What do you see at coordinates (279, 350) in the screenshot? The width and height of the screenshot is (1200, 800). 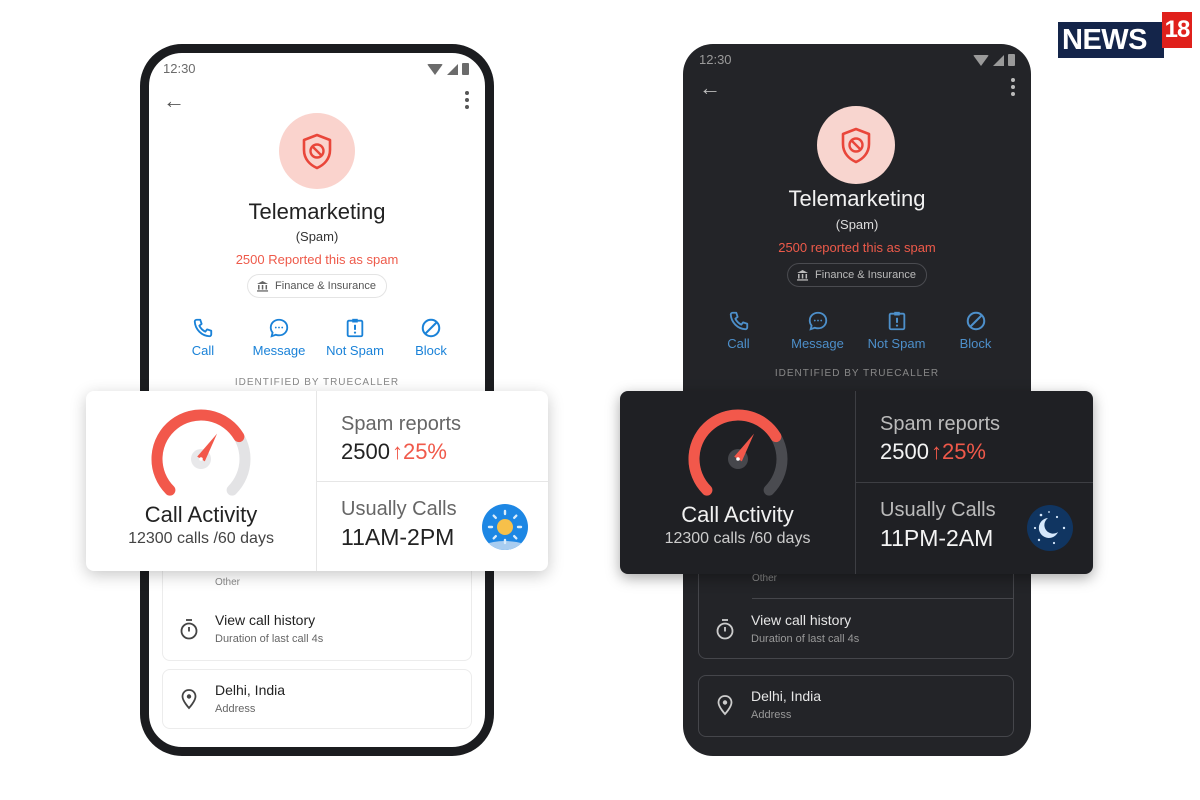 I see `message-label: Message` at bounding box center [279, 350].